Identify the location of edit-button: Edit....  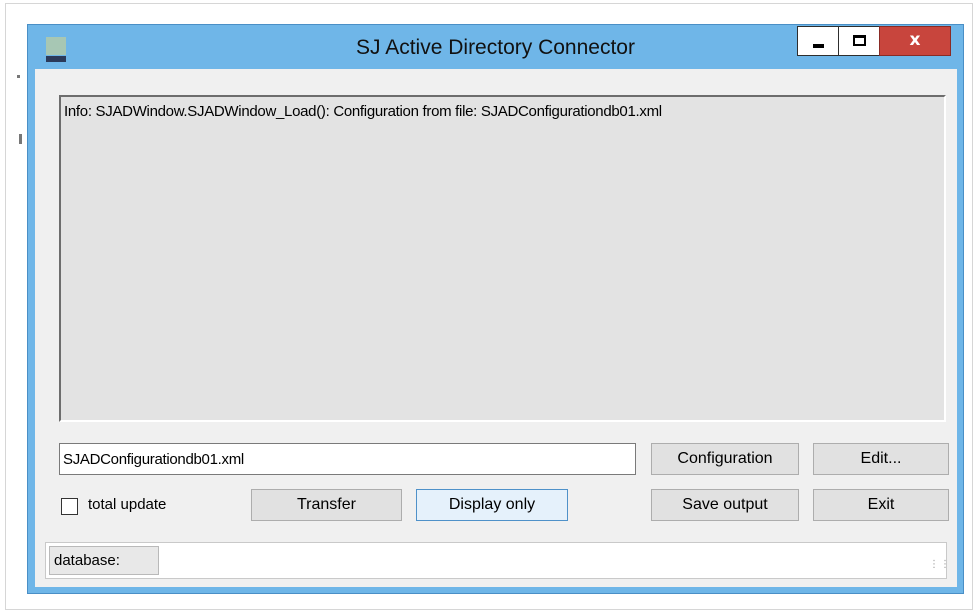
(881, 459).